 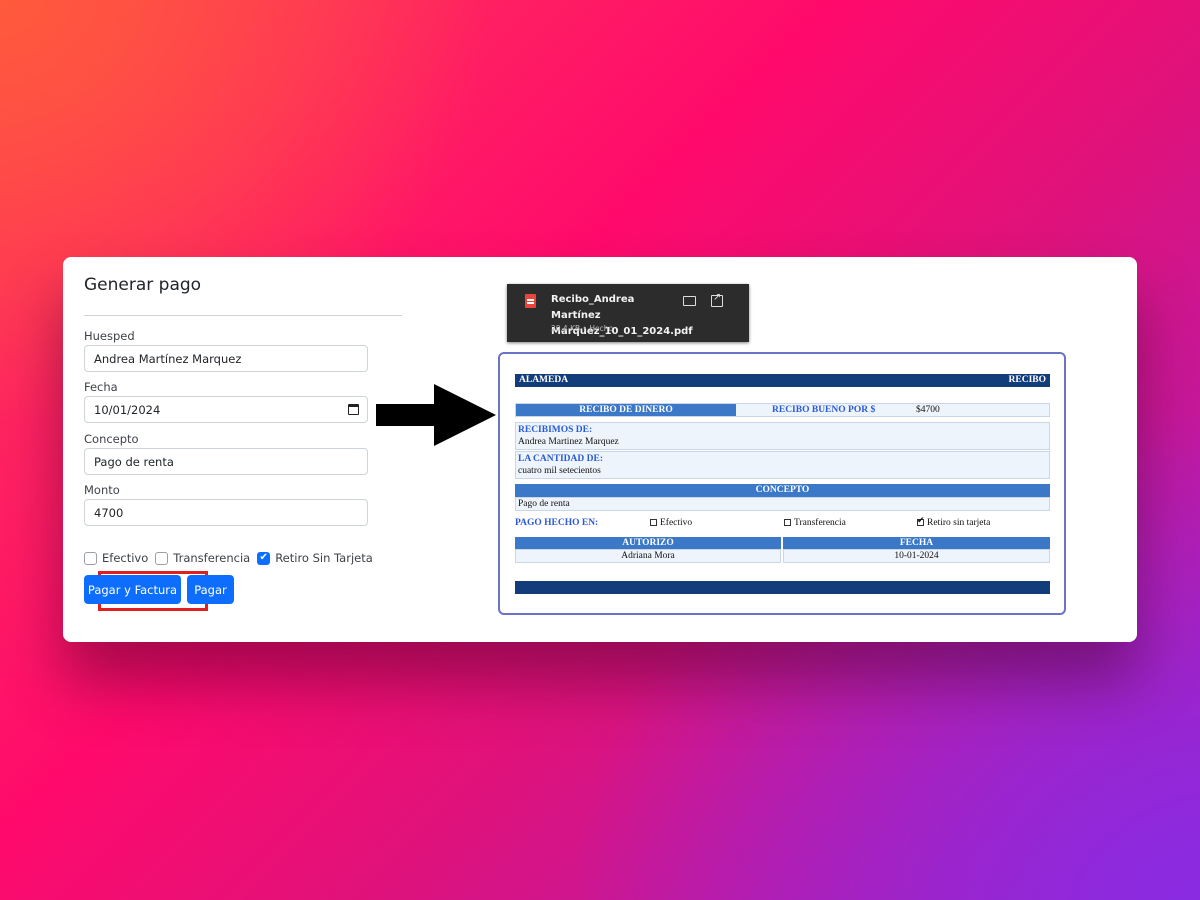 I want to click on retiro-label: Retiro Sin Tarjeta, so click(x=324, y=558).